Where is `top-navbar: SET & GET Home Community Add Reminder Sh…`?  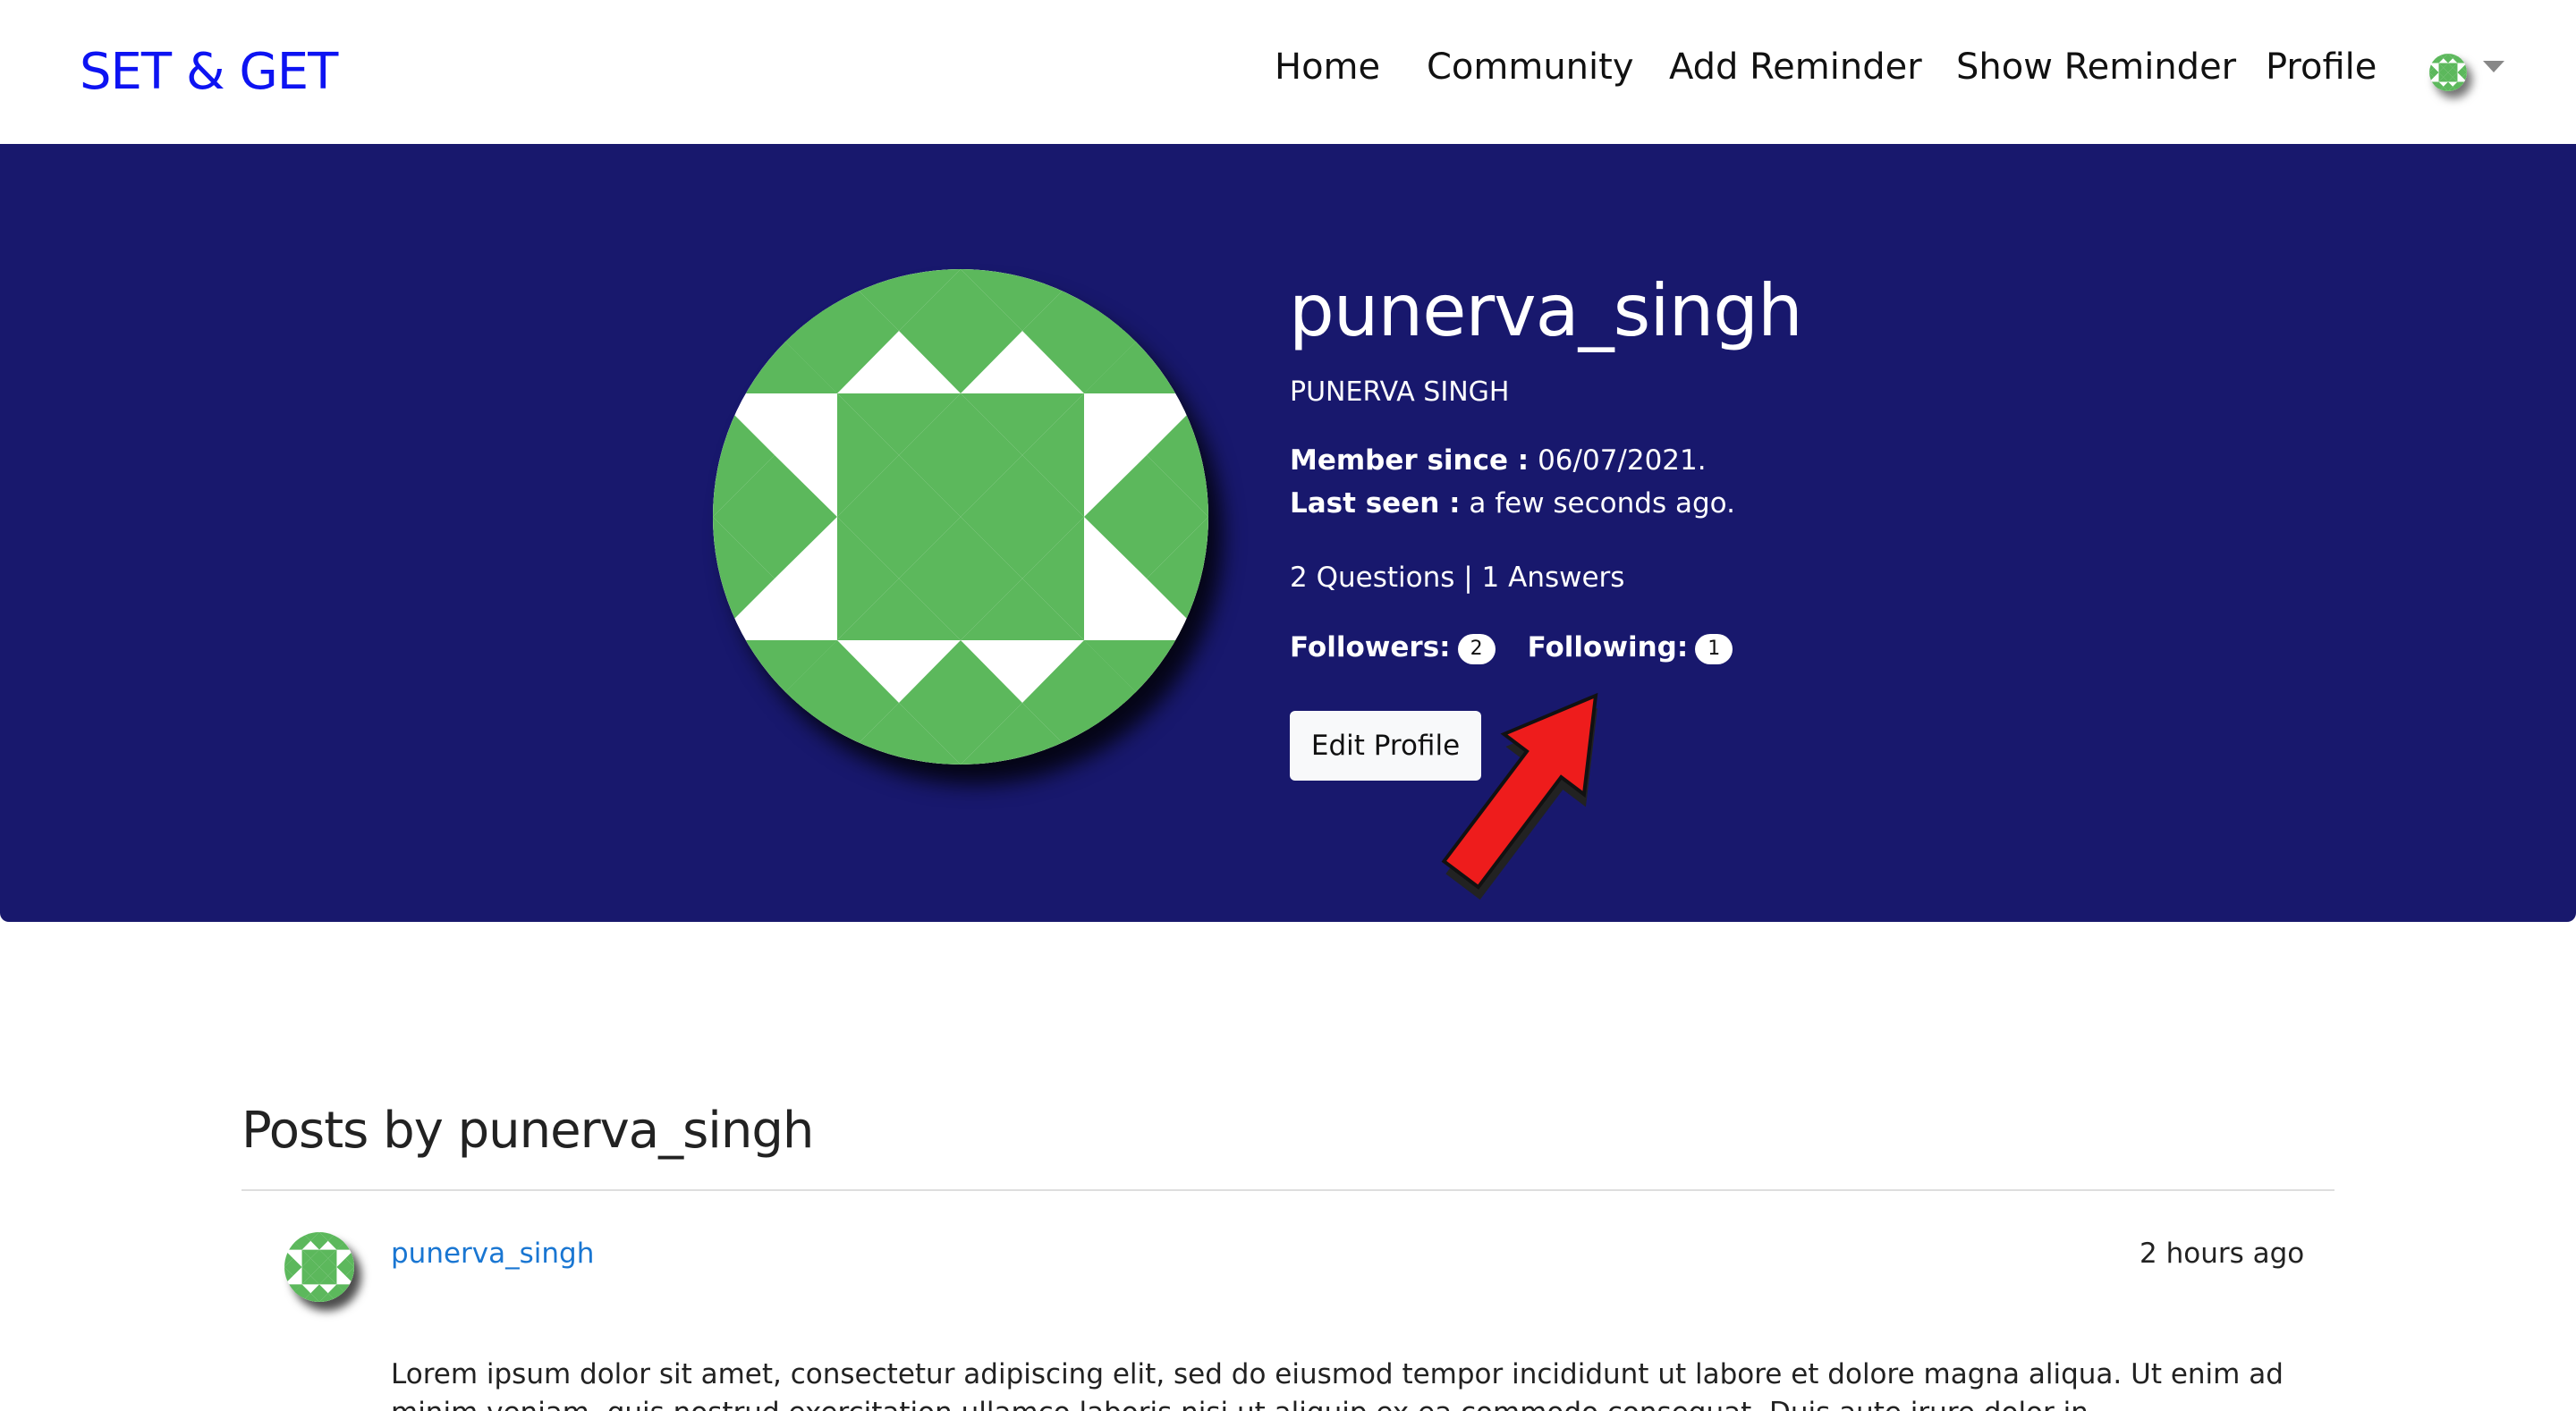
top-navbar: SET & GET Home Community Add Reminder Sh… is located at coordinates (1288, 72).